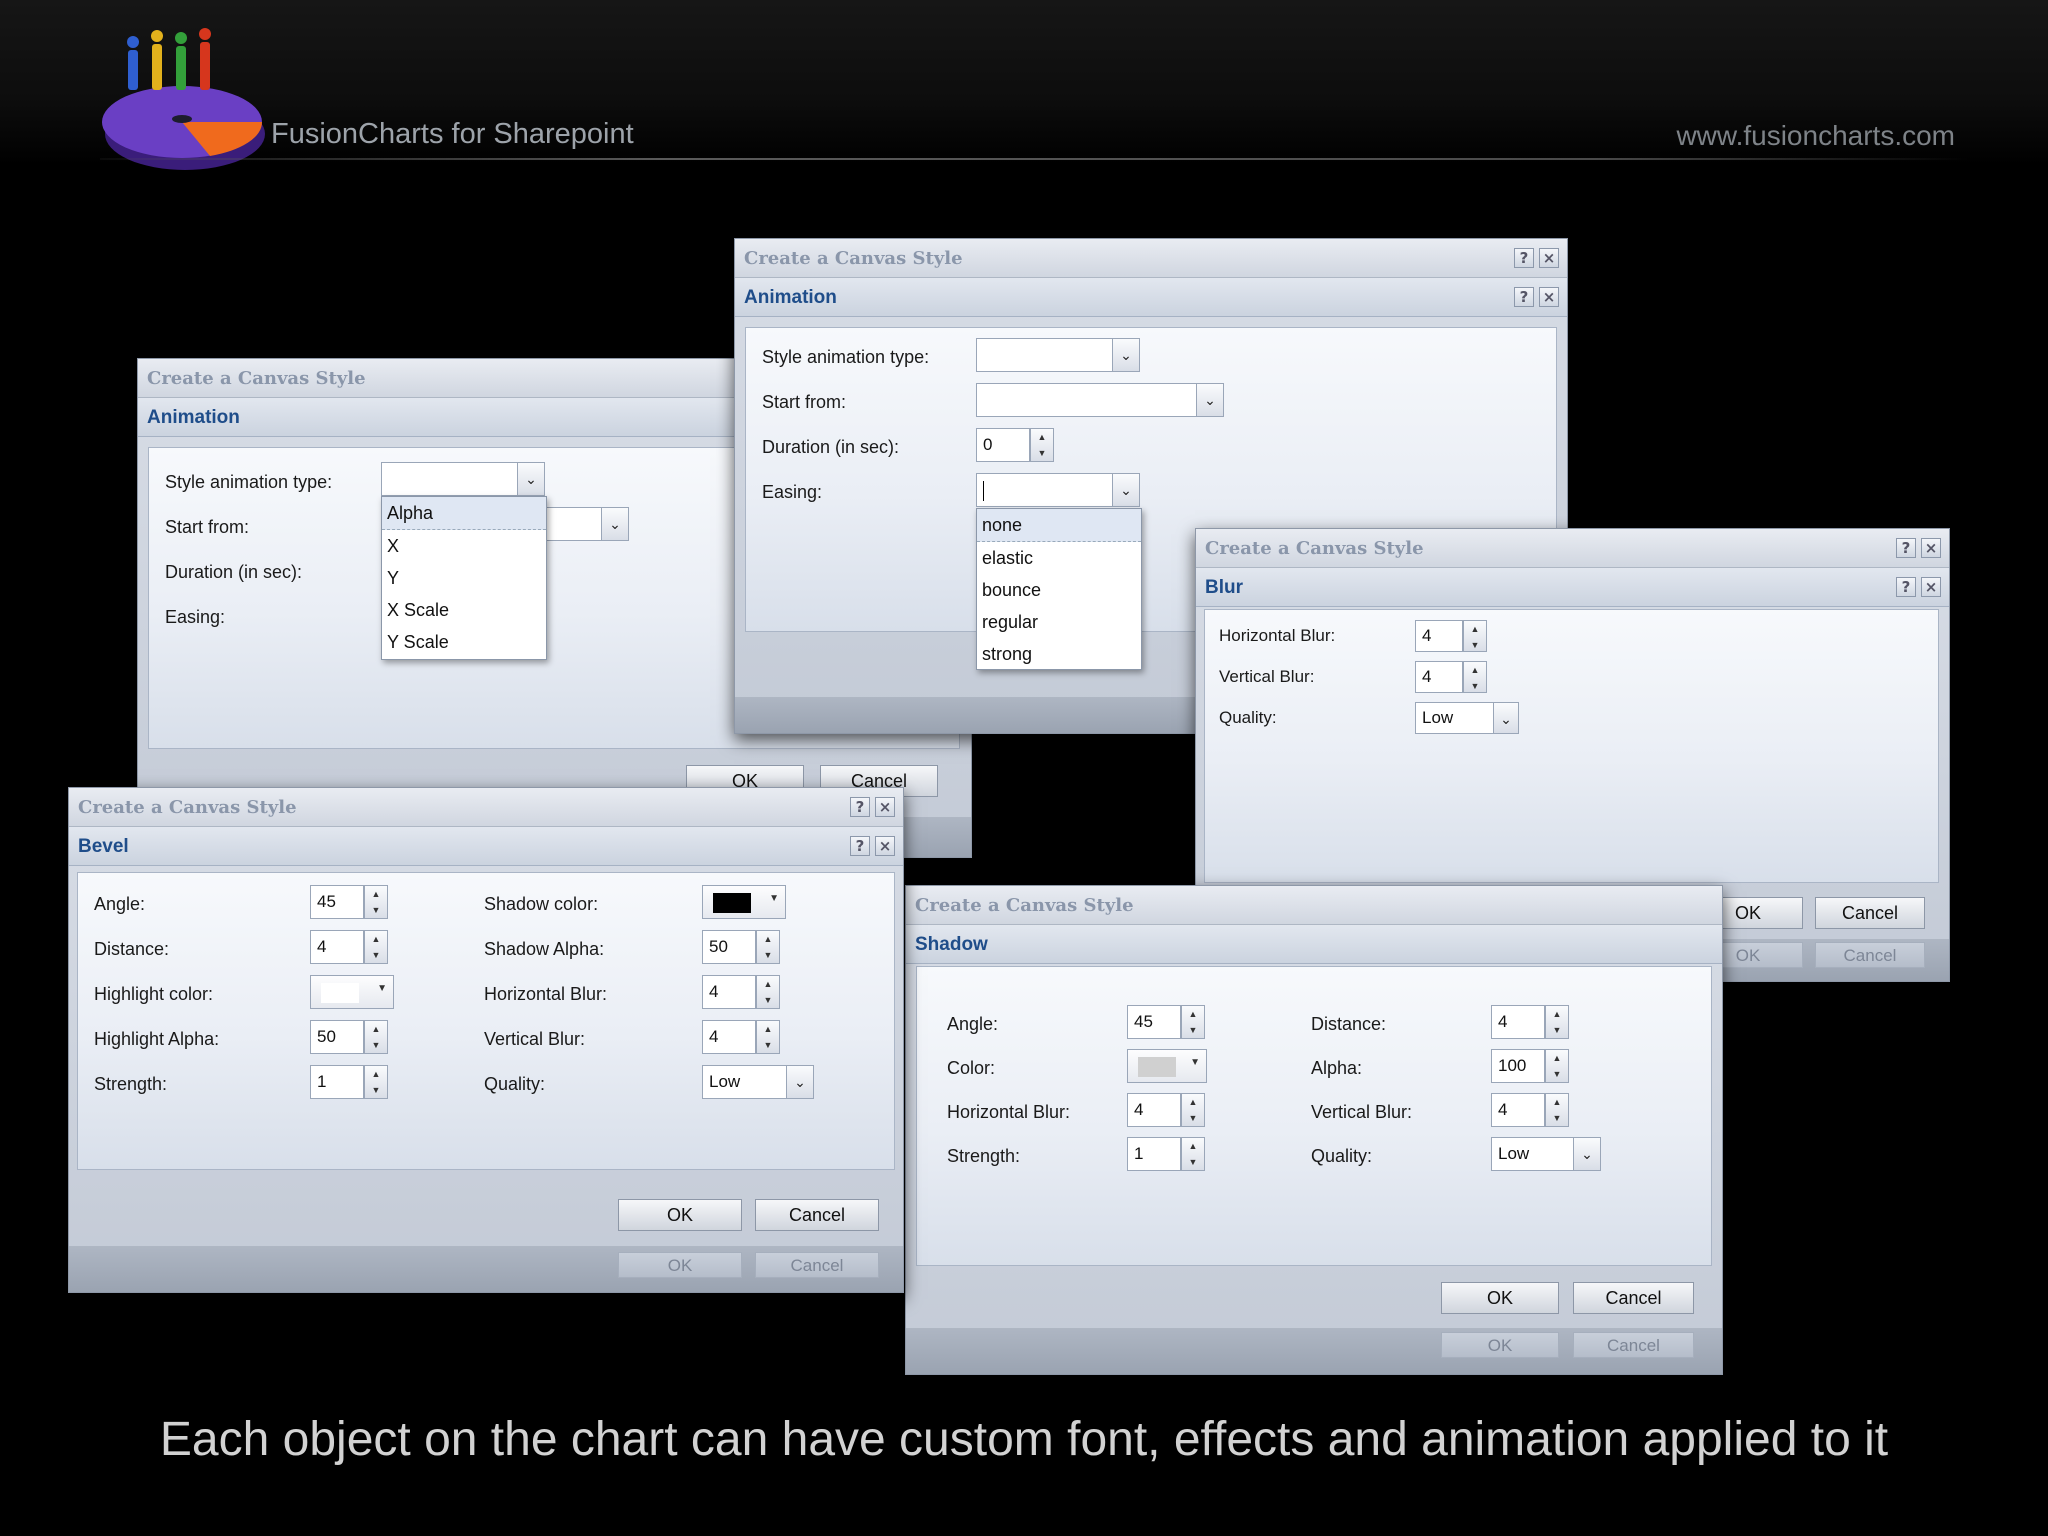 This screenshot has height=1536, width=2048. What do you see at coordinates (337, 1082) in the screenshot?
I see `strength-input: 1` at bounding box center [337, 1082].